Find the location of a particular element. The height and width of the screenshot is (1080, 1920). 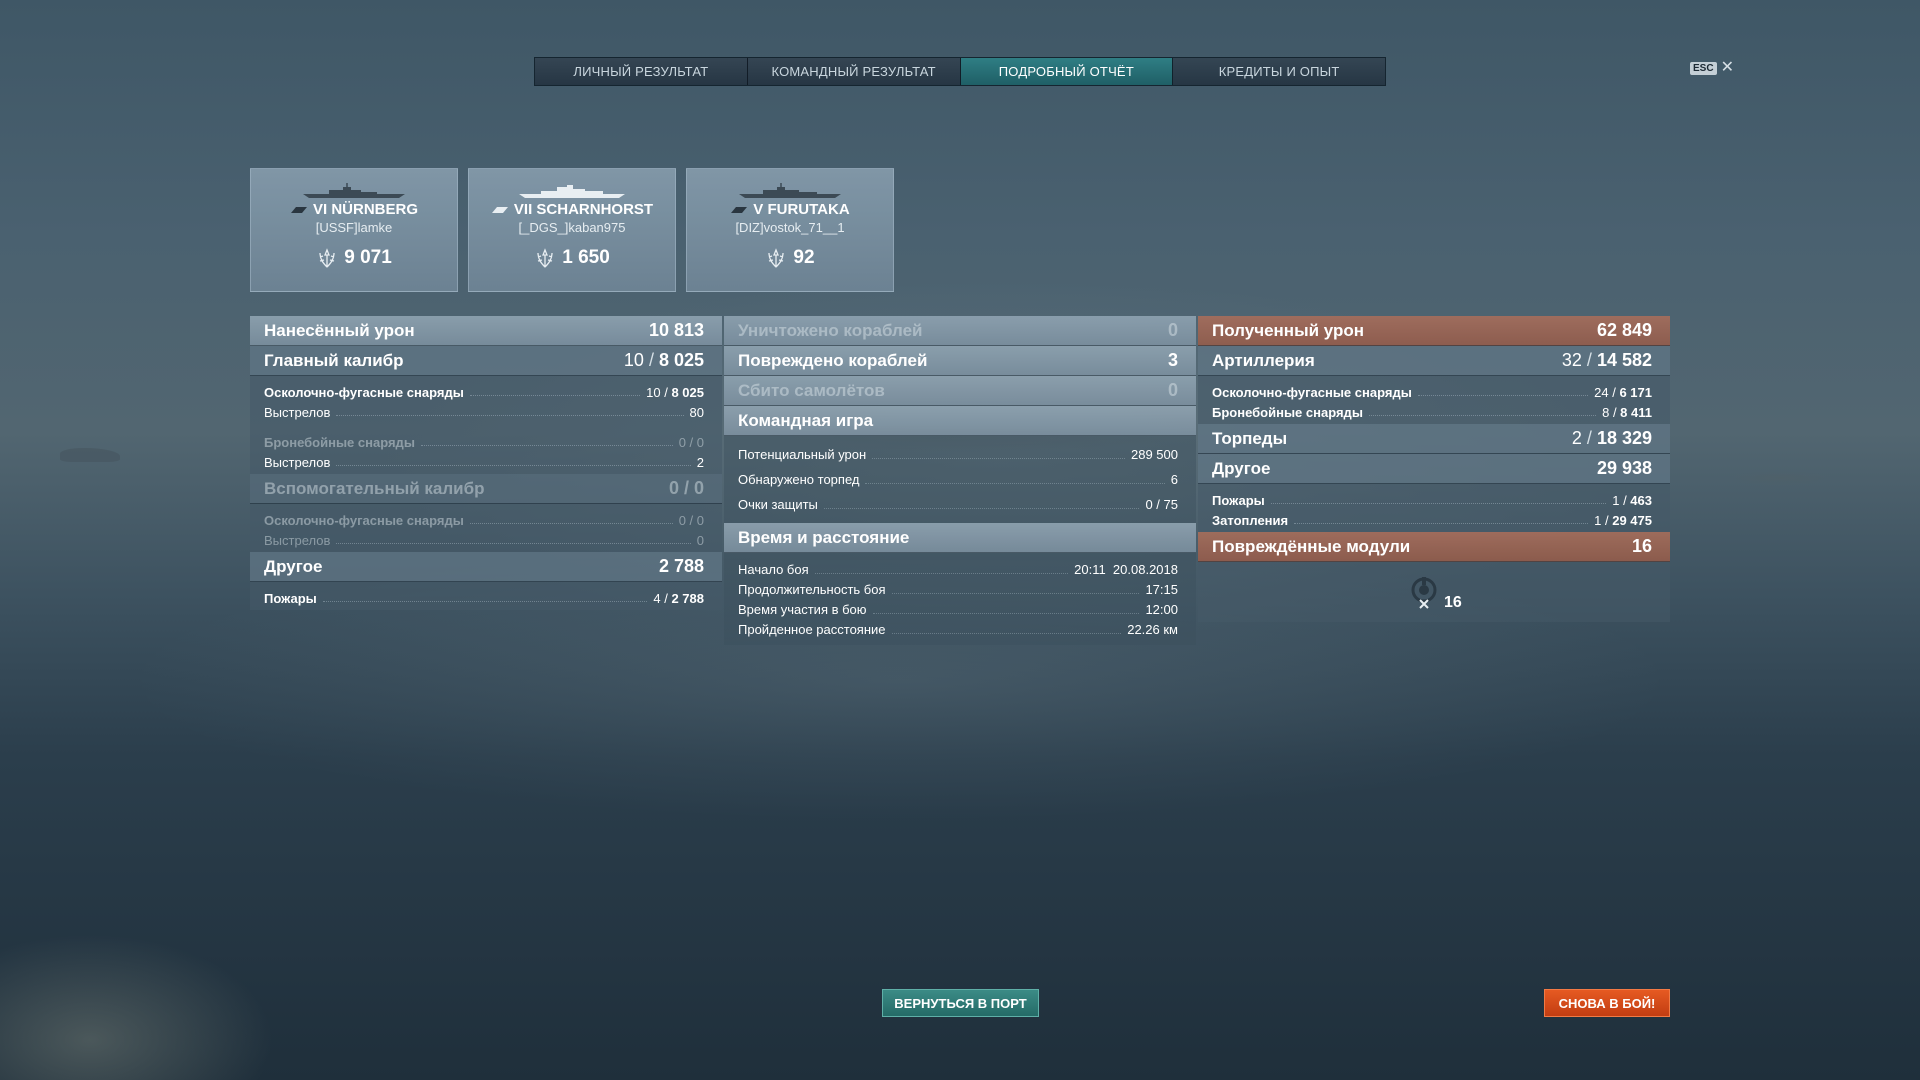

ships-destroyed-row: Уничтожено кораблей 0 is located at coordinates (960, 331).